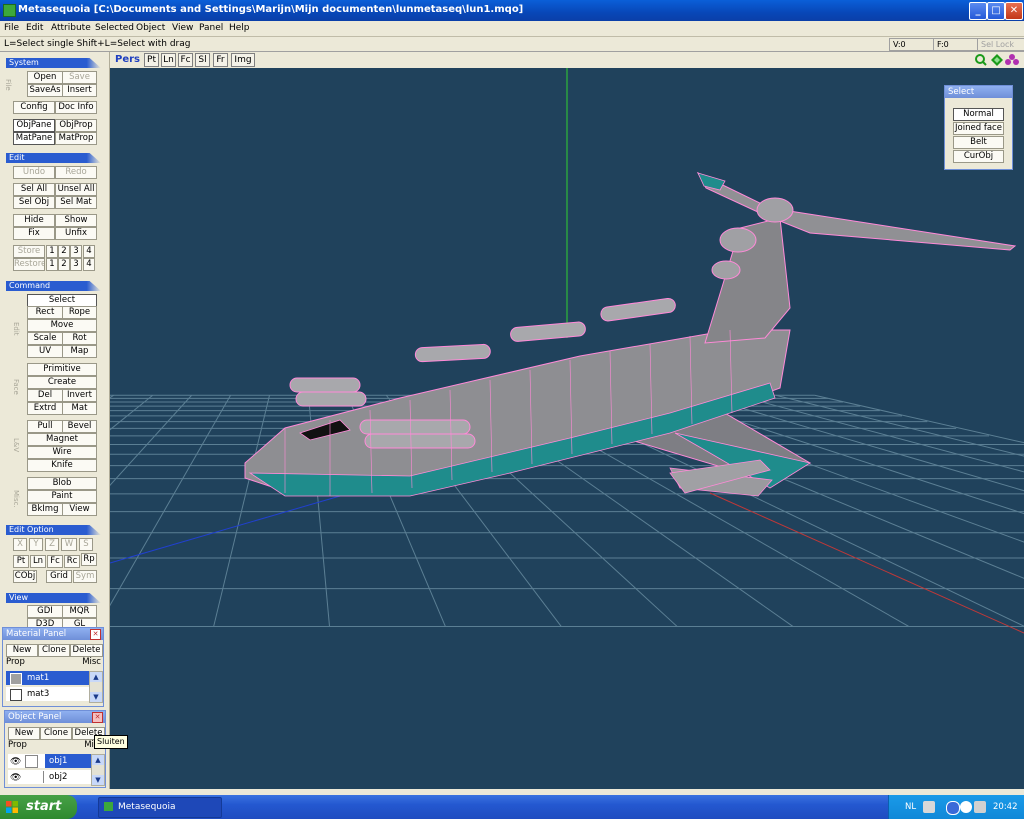 This screenshot has width=1024, height=819. Describe the element at coordinates (79, 351) in the screenshot. I see `map-button: Map` at that location.